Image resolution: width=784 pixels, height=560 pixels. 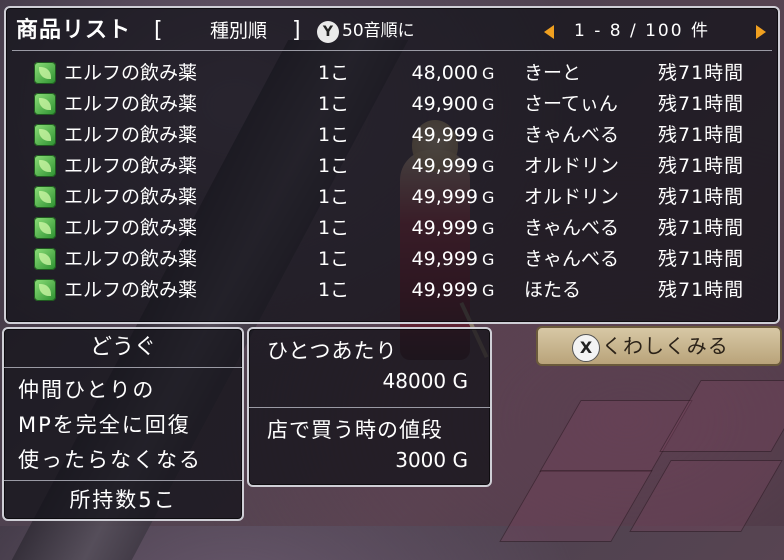 I want to click on description-line: 使ったらなくなる, so click(x=110, y=460).